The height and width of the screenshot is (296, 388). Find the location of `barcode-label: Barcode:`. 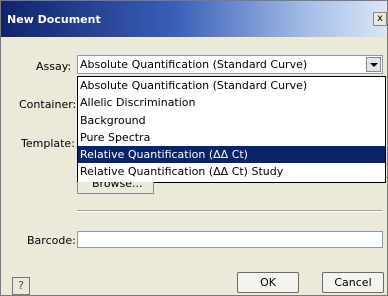

barcode-label: Barcode: is located at coordinates (51, 240).